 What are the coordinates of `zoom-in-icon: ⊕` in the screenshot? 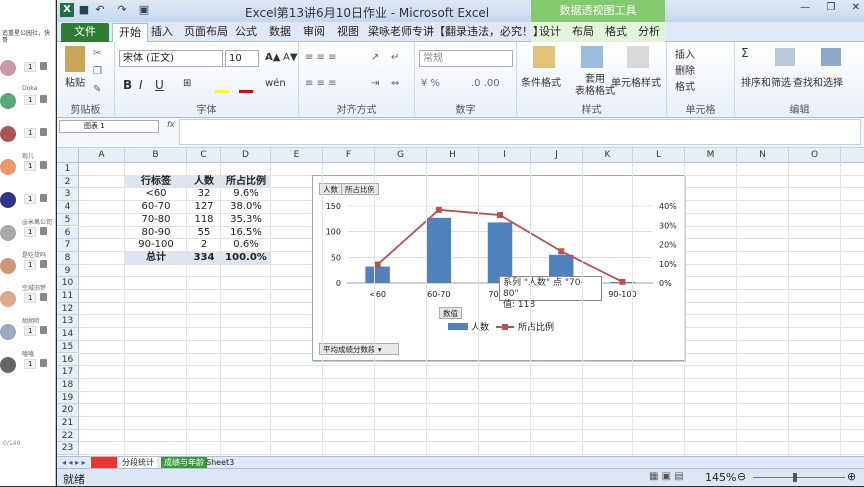 It's located at (851, 476).